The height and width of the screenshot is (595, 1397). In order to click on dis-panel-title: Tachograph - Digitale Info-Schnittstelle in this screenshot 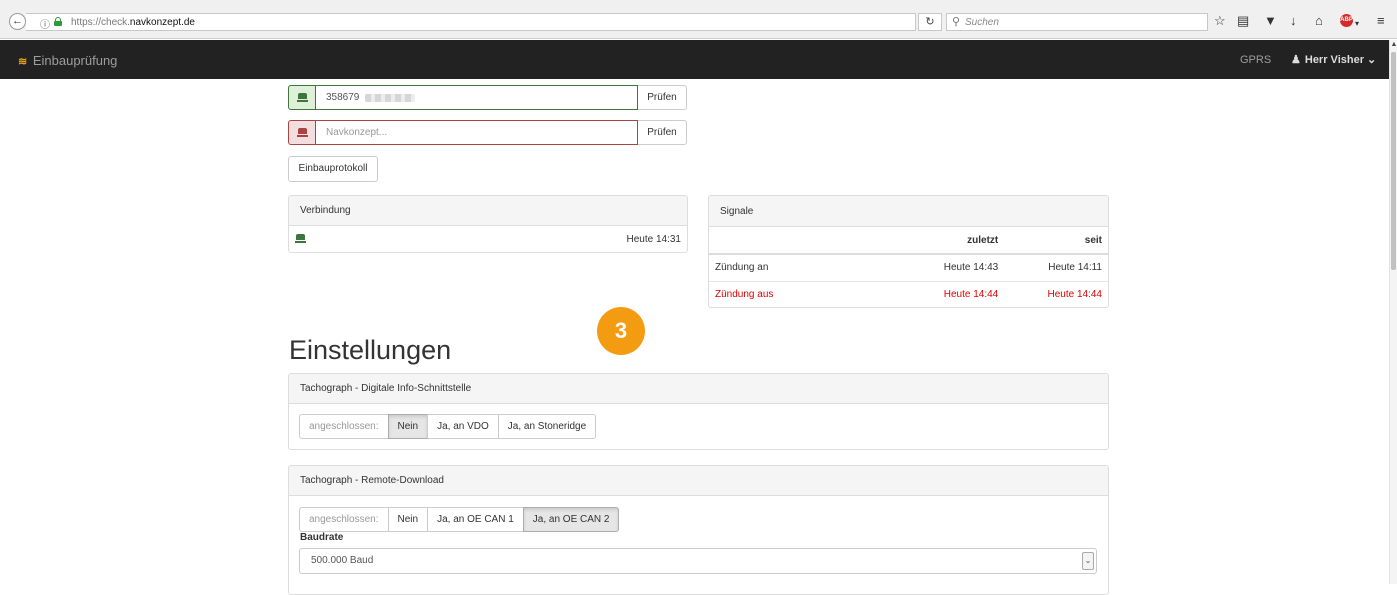, I will do `click(698, 389)`.